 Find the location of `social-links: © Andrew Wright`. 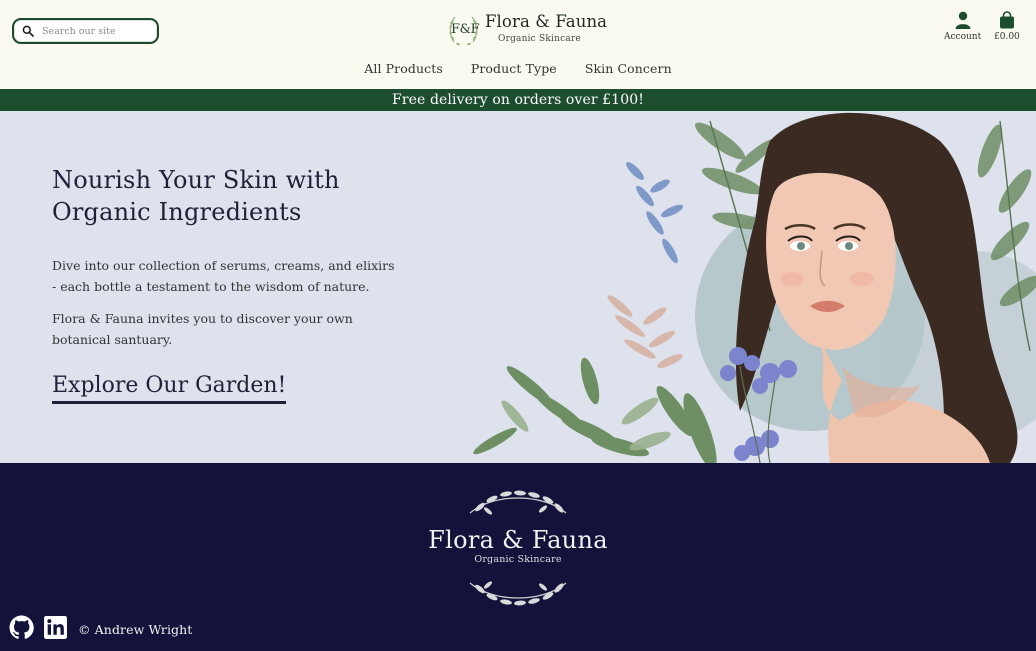

social-links: © Andrew Wright is located at coordinates (100, 629).